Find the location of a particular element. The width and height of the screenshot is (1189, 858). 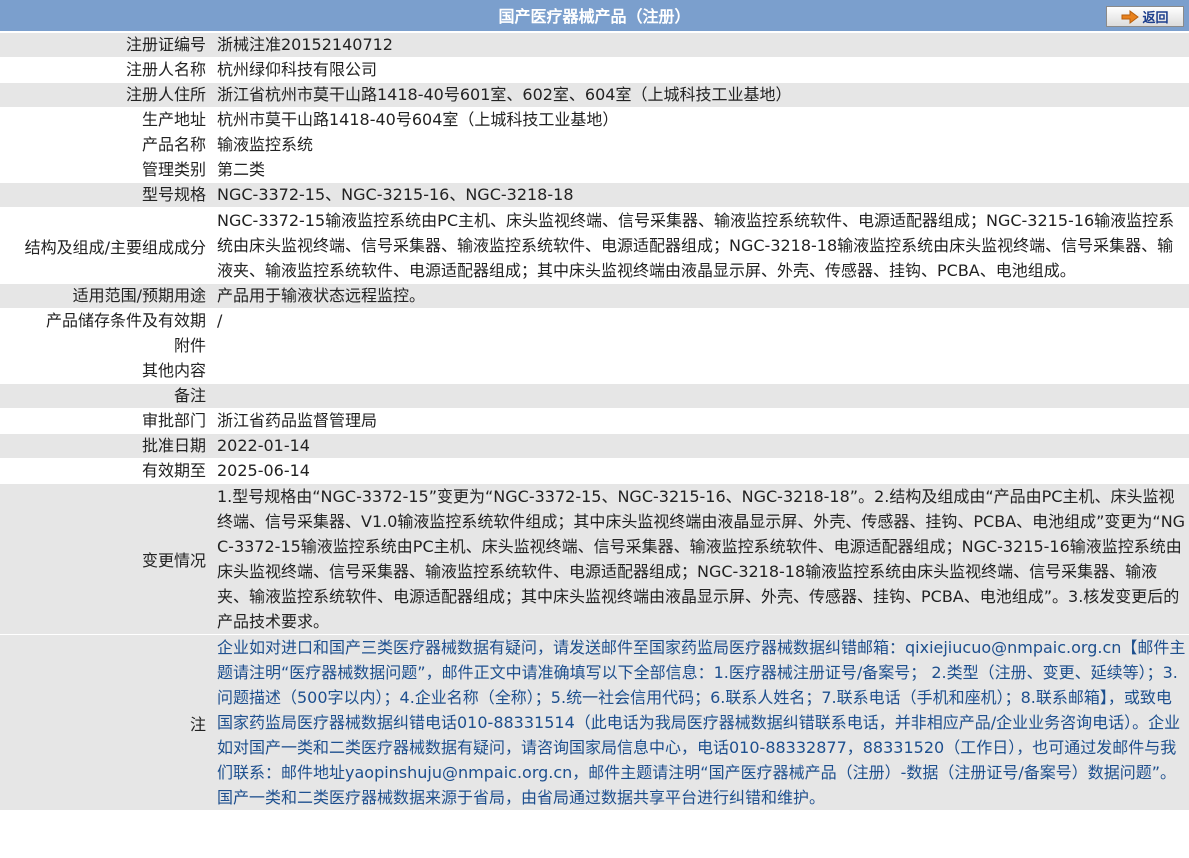

field-label: 附件 is located at coordinates (104, 346).